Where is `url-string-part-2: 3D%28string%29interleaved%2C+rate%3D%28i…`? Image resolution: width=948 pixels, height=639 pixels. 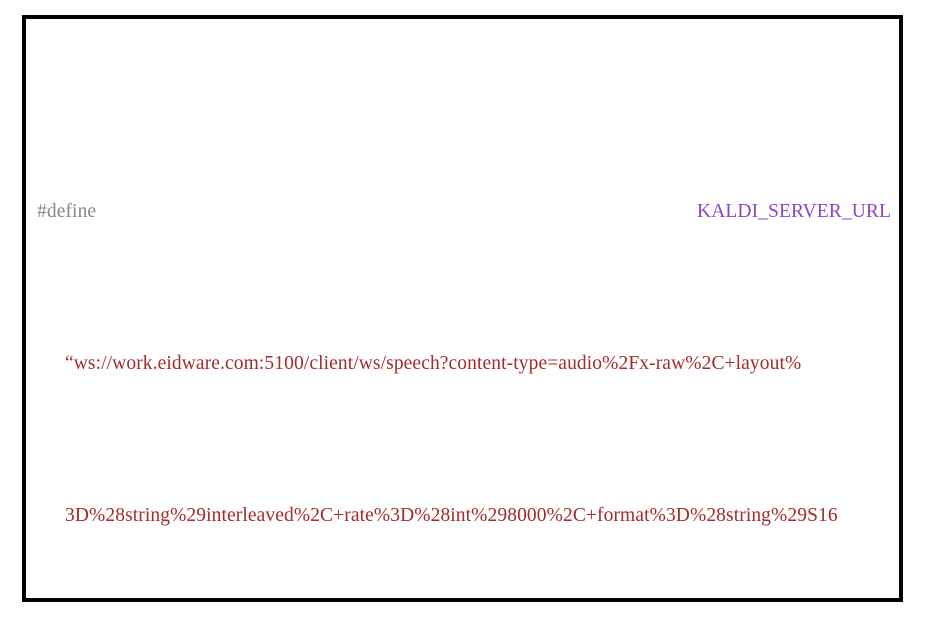 url-string-part-2: 3D%28string%29interleaved%2C+rate%3D%28i… is located at coordinates (451, 515).